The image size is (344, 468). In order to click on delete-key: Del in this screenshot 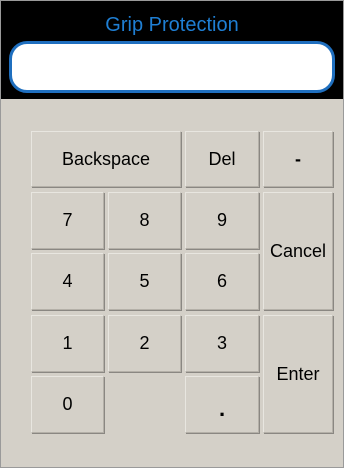, I will do `click(222, 159)`.